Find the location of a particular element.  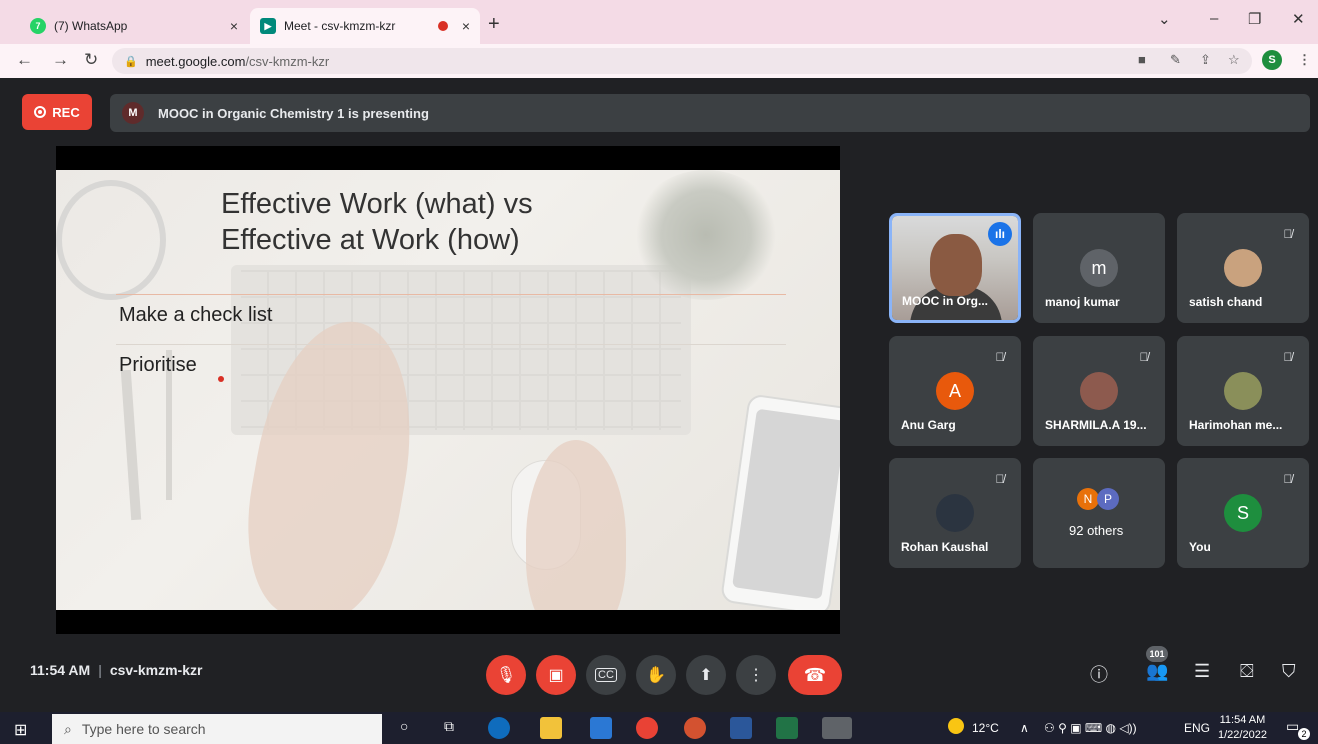

slide-title-line: Effective at Work (how) is located at coordinates (370, 240).